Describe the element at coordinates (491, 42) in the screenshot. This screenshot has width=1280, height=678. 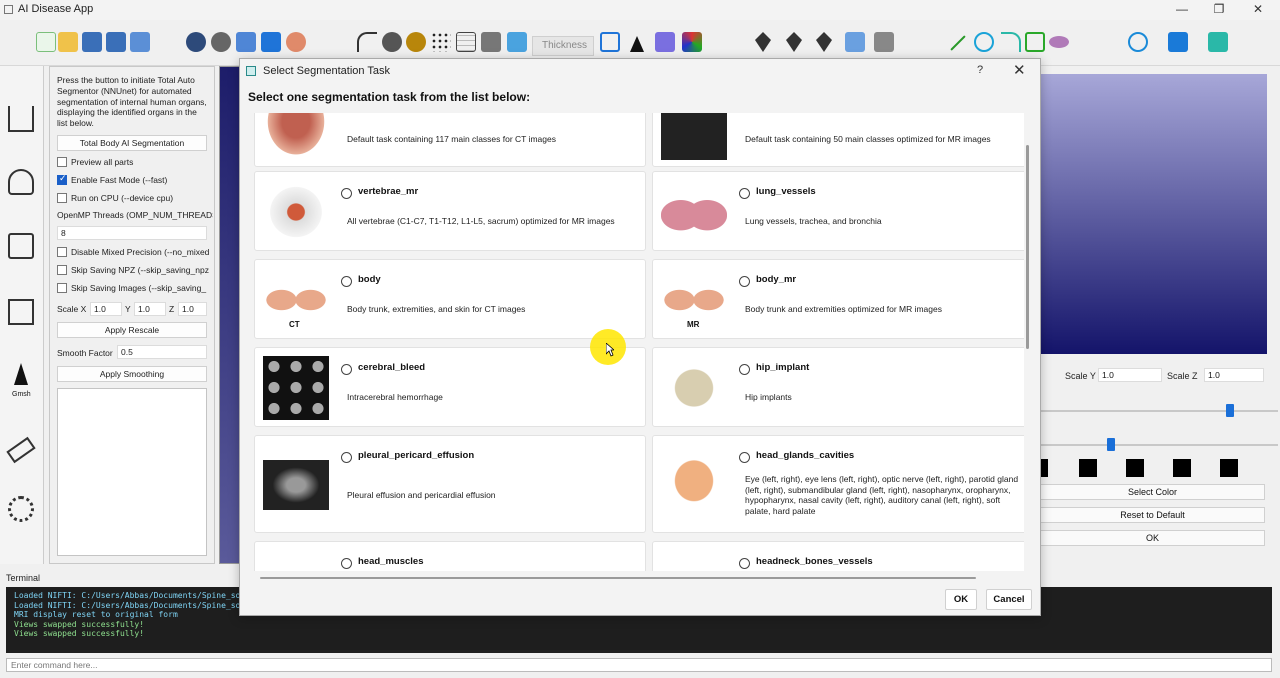
I see `fill-grid-icon` at that location.